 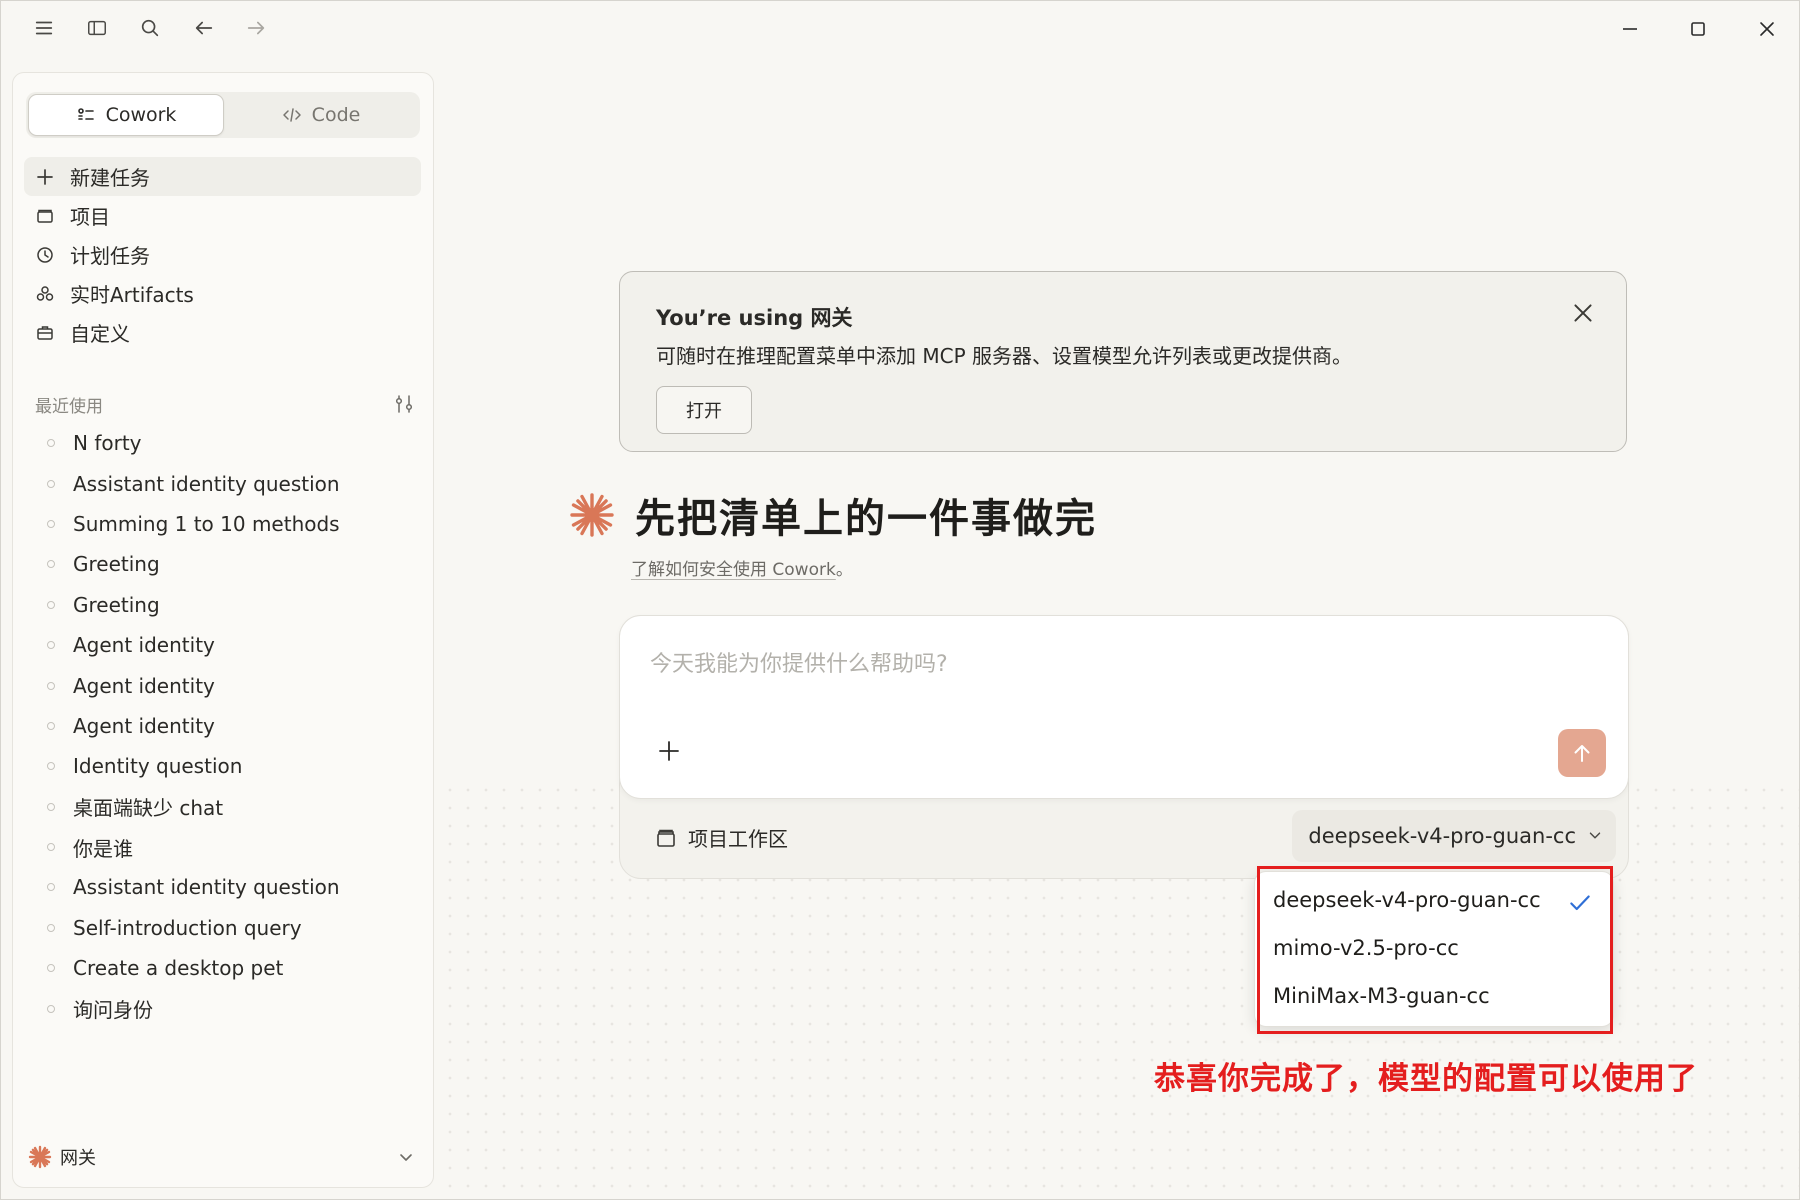 I want to click on close-window-button, so click(x=1767, y=29).